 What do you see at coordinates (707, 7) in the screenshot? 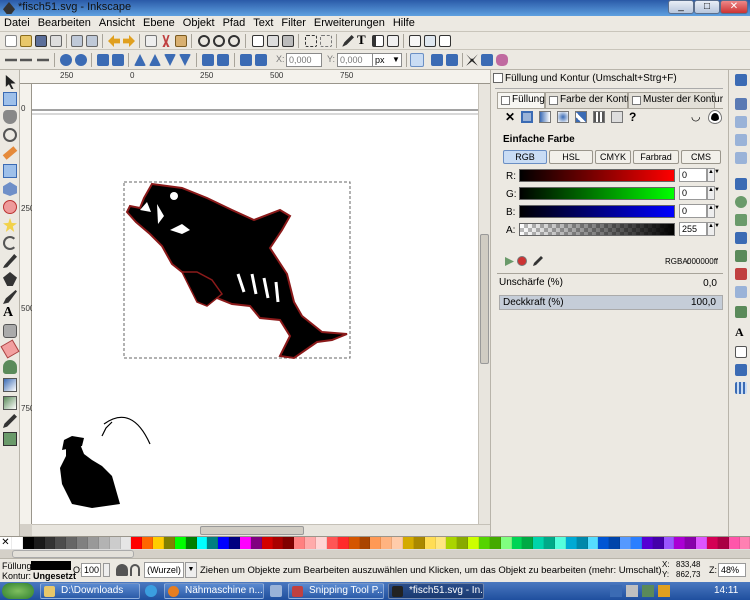
I see `maximize-button: □` at bounding box center [707, 7].